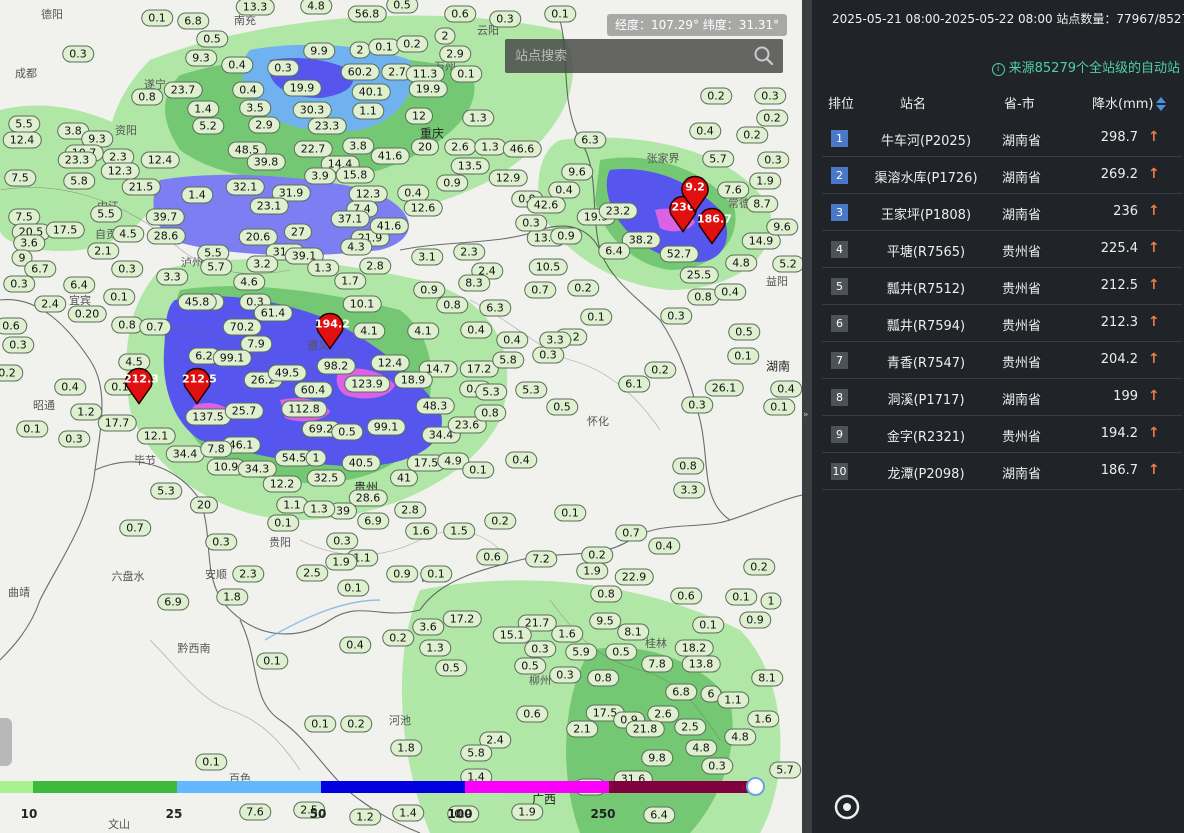 Image resolution: width=1184 pixels, height=833 pixels. I want to click on station-value: 1.5, so click(459, 531).